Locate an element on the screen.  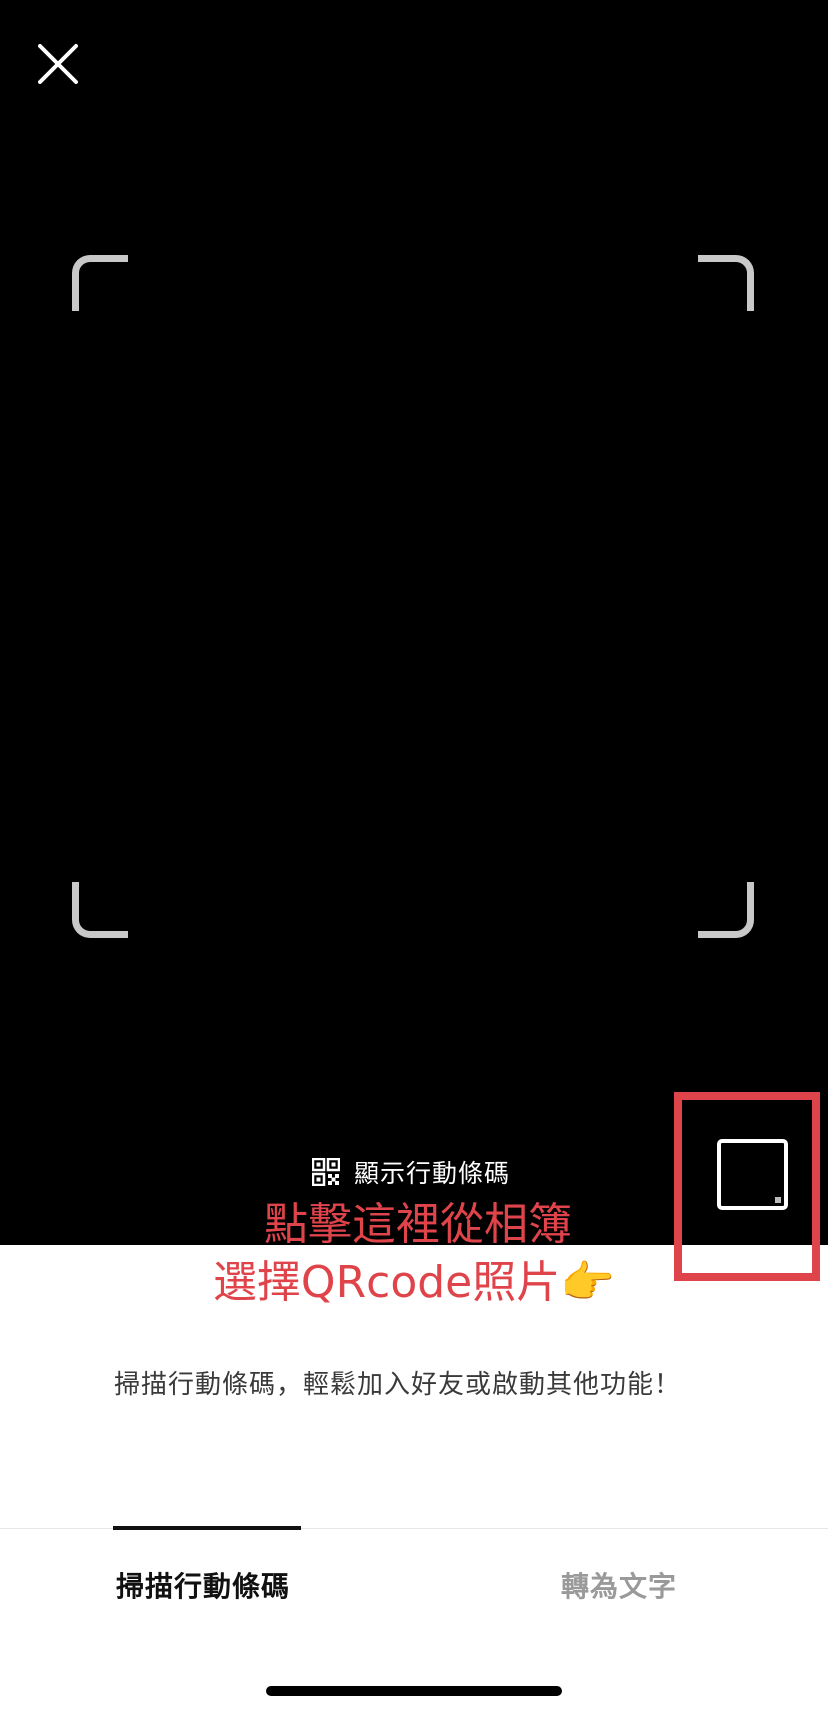
photo-gallery-icon is located at coordinates (778, 1200).